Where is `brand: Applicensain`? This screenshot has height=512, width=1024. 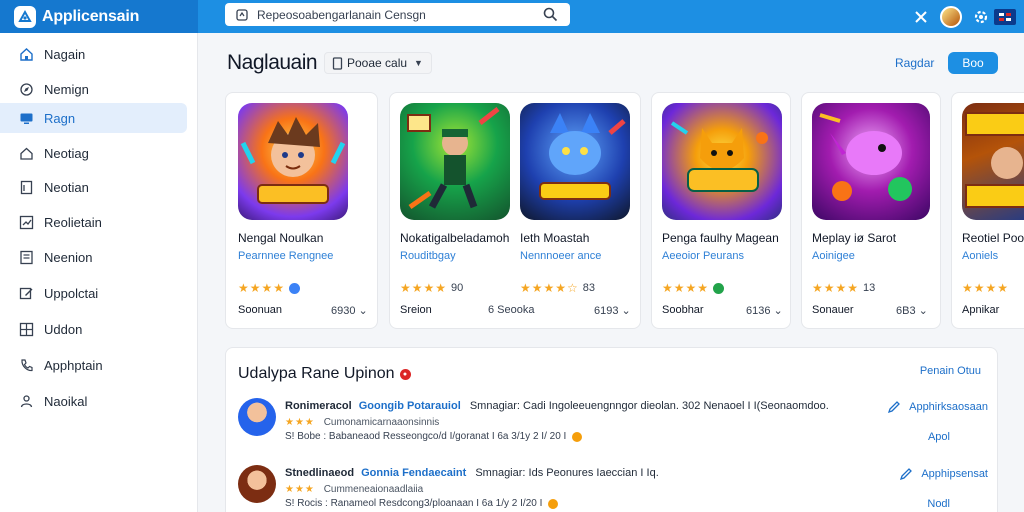 brand: Applicensain is located at coordinates (99, 16).